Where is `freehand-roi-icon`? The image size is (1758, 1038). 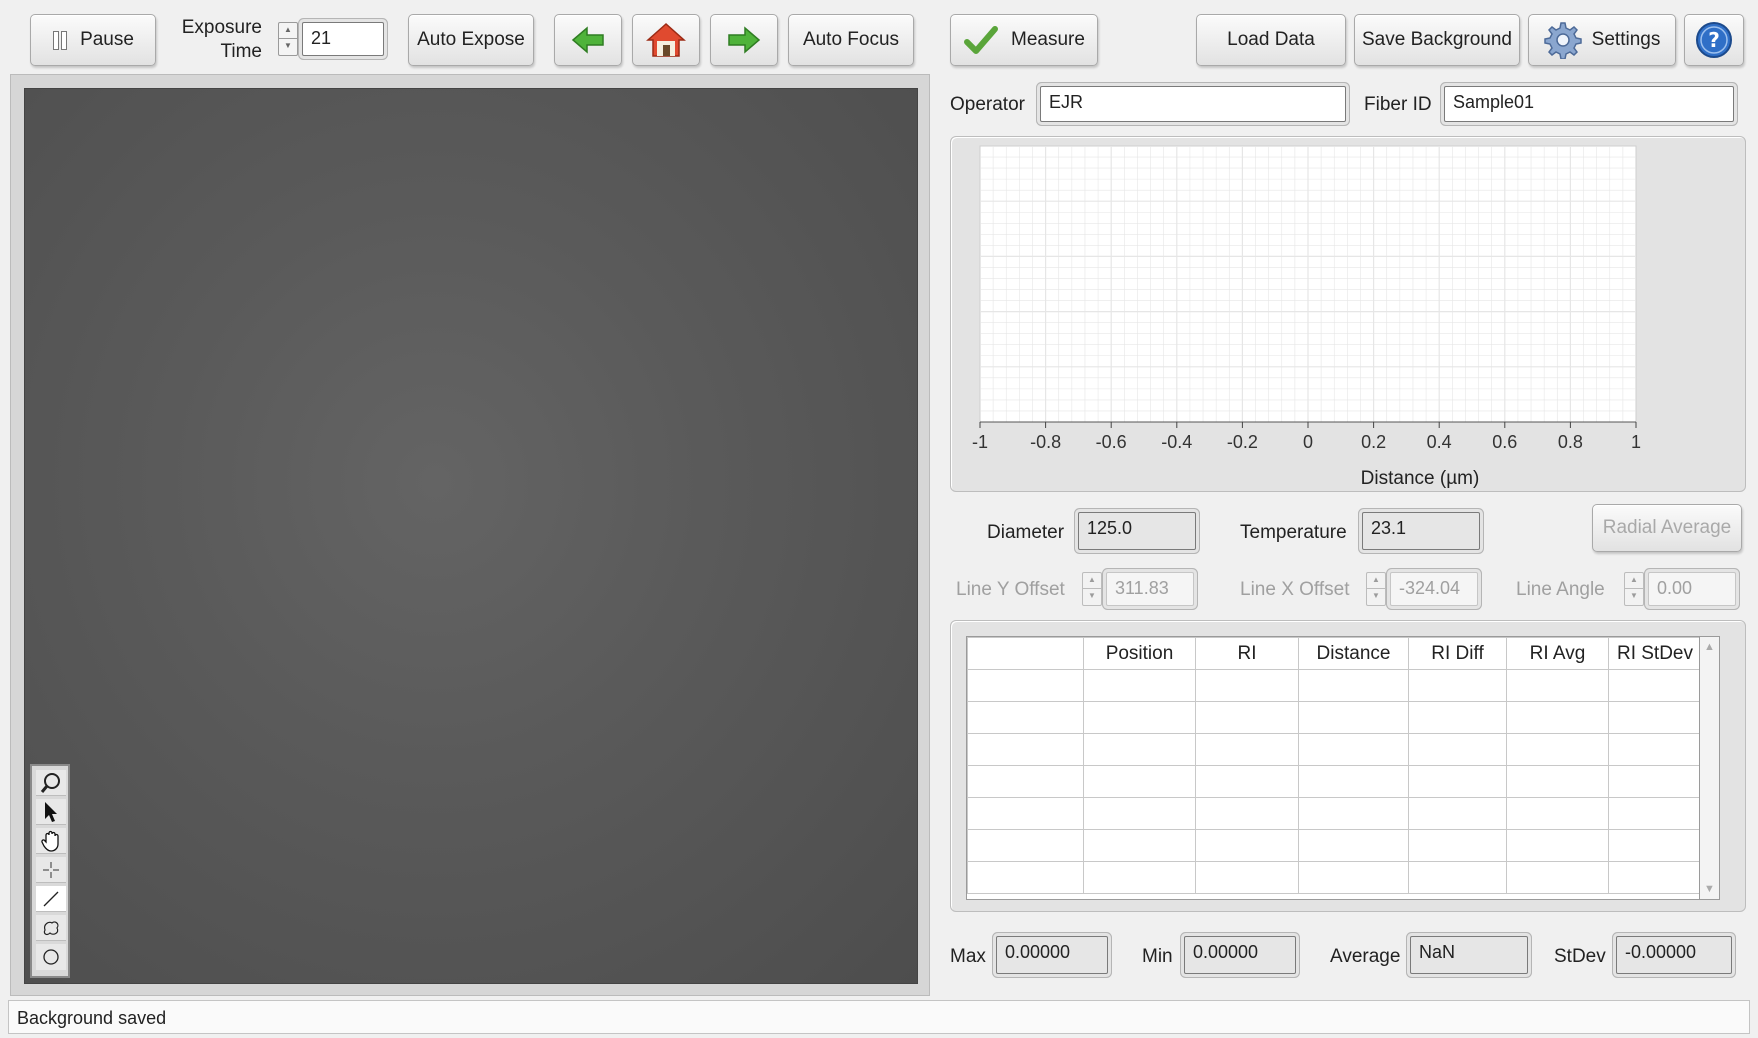
freehand-roi-icon is located at coordinates (51, 928).